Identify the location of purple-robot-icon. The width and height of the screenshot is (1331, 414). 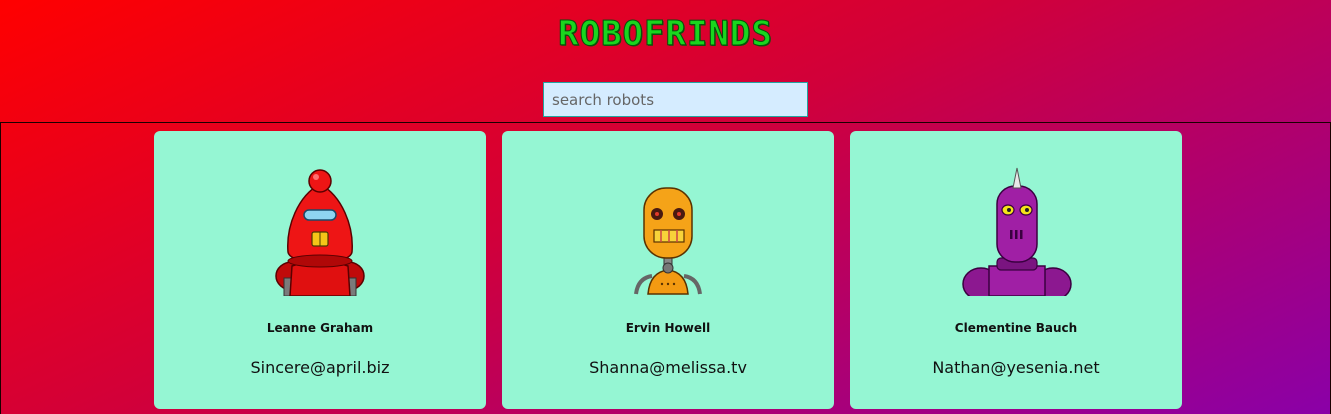
(1017, 231).